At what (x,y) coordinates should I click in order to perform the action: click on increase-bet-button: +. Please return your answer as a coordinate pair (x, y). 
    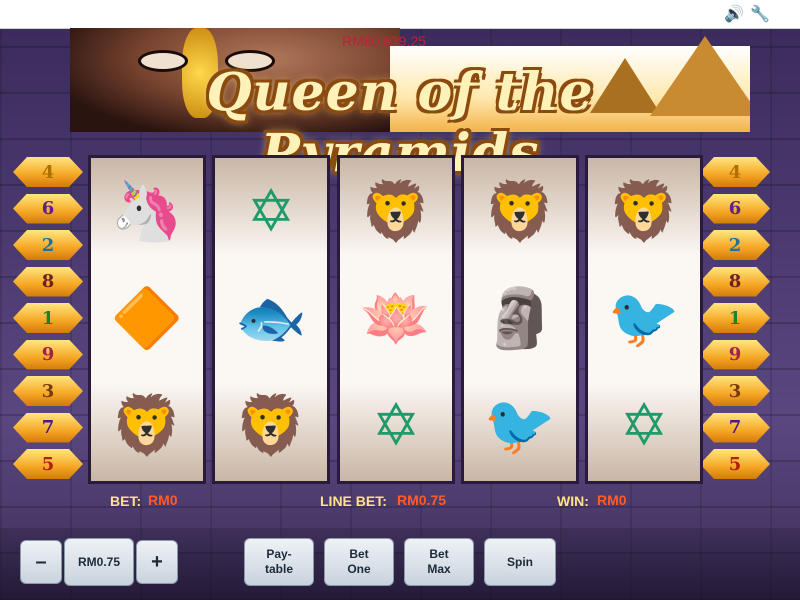
    Looking at the image, I should click on (157, 562).